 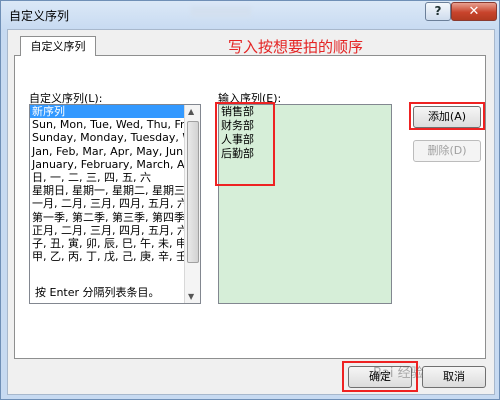 I want to click on scroll-down-icon: ▼, so click(x=191, y=296).